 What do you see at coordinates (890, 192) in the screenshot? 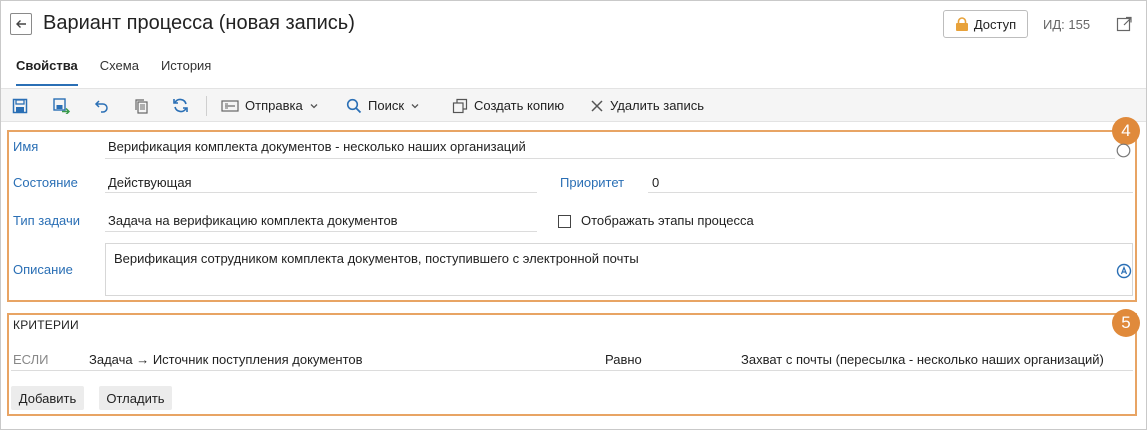
I see `priority-field-underline` at bounding box center [890, 192].